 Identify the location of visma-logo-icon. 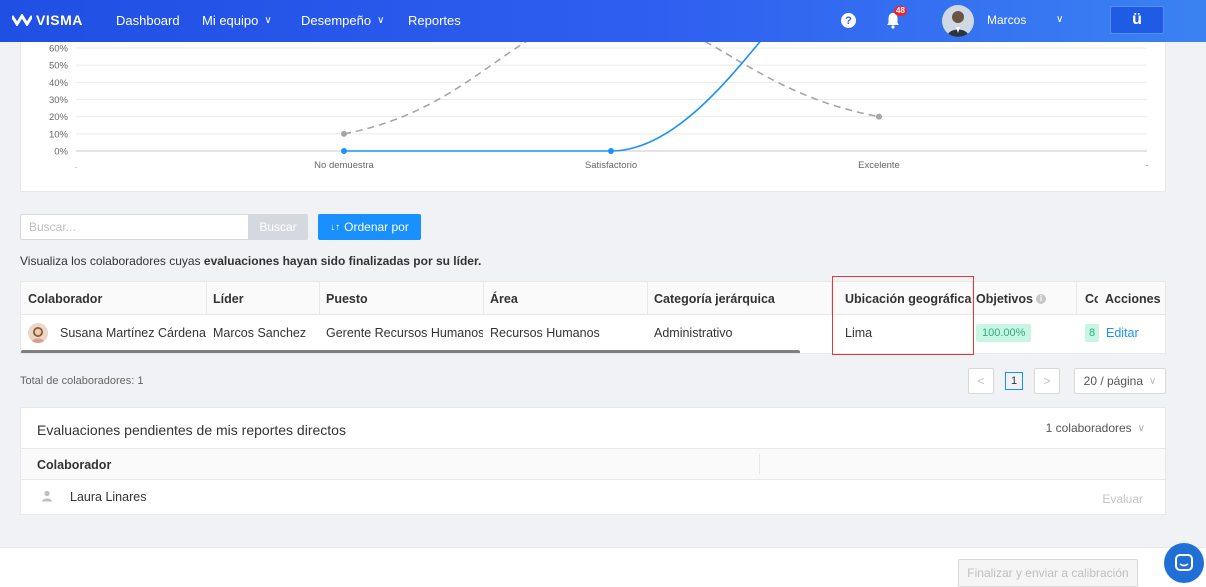
(22, 20).